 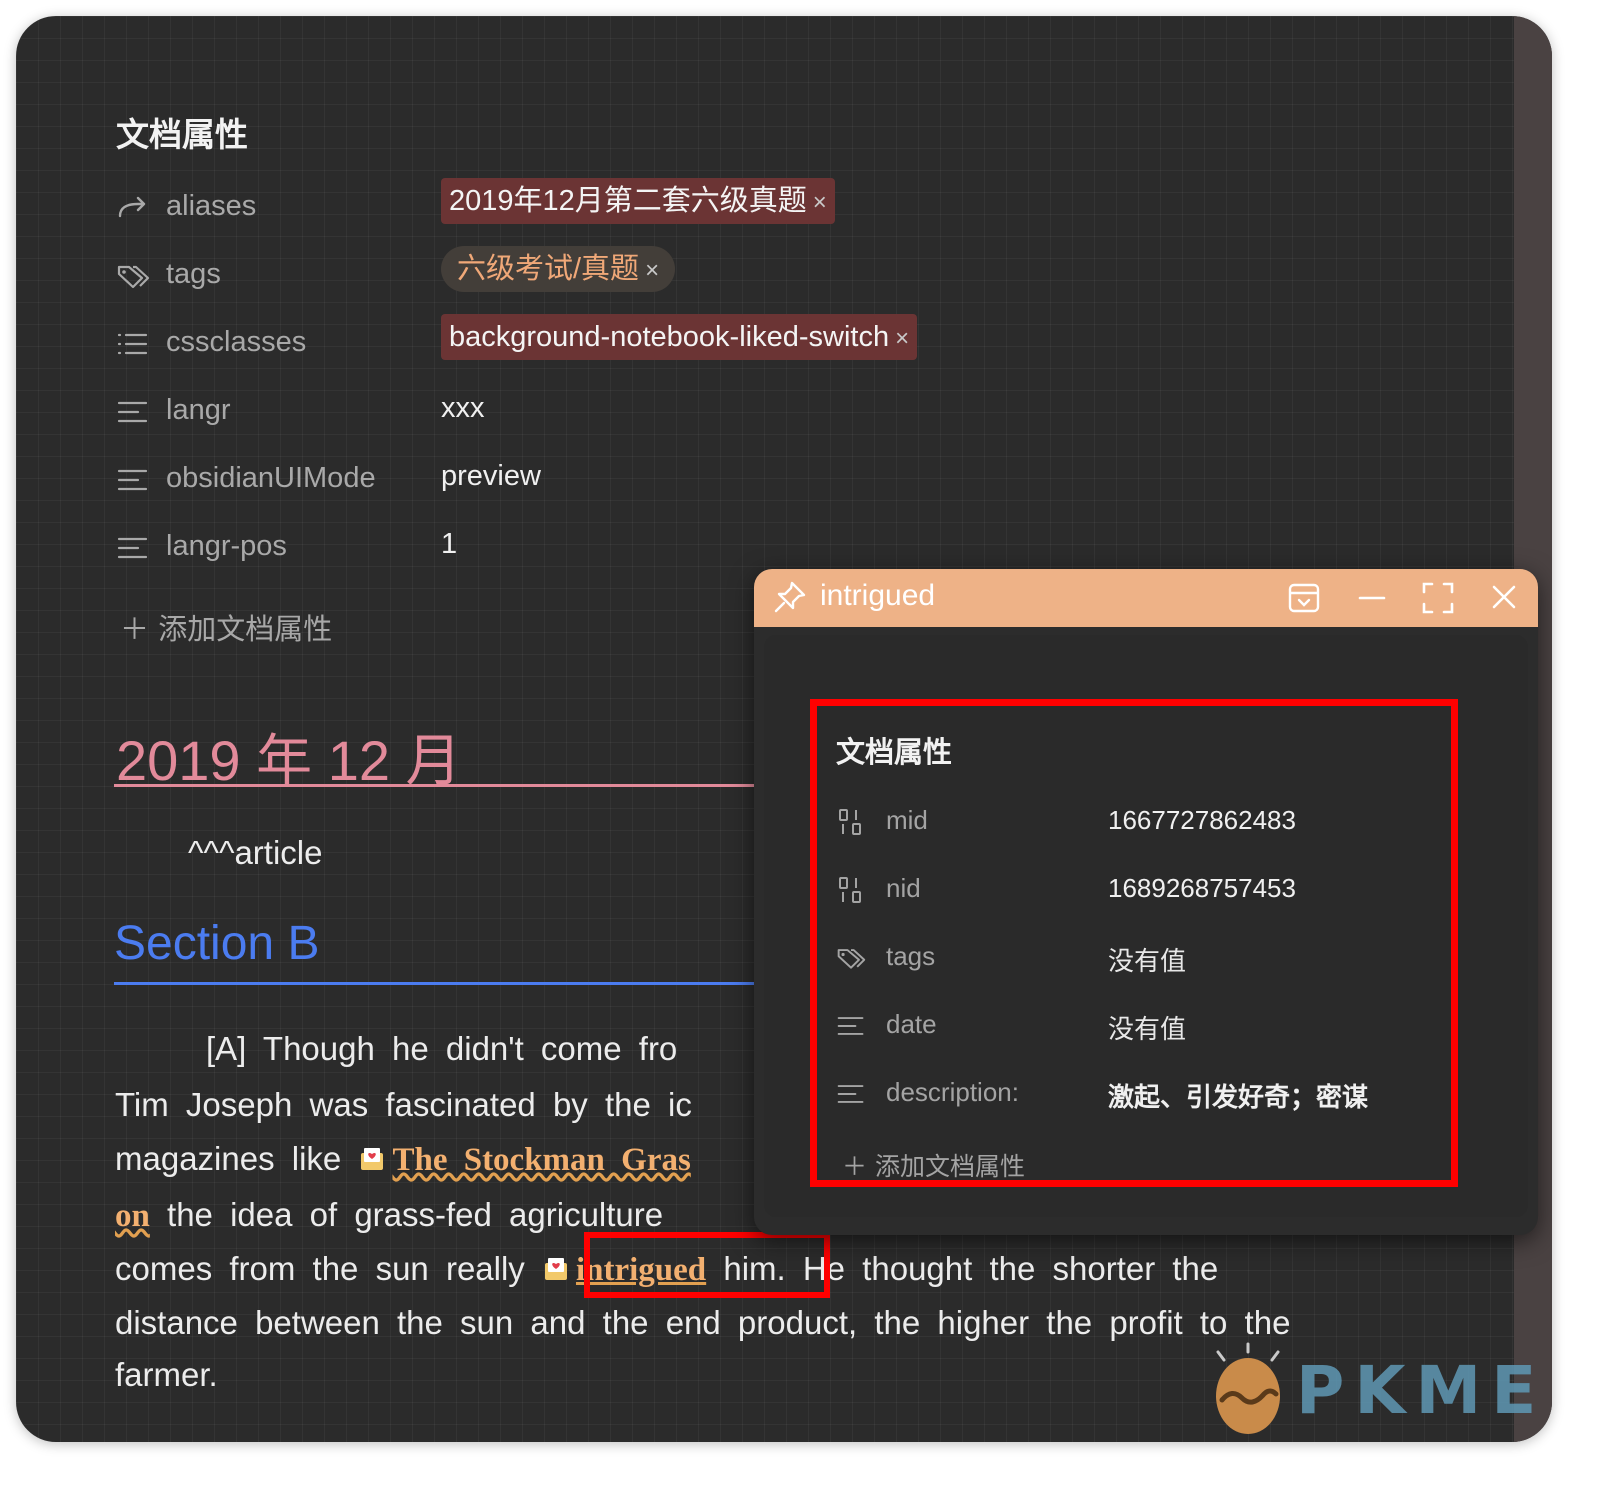 What do you see at coordinates (193, 274) in the screenshot?
I see `property-key: tags` at bounding box center [193, 274].